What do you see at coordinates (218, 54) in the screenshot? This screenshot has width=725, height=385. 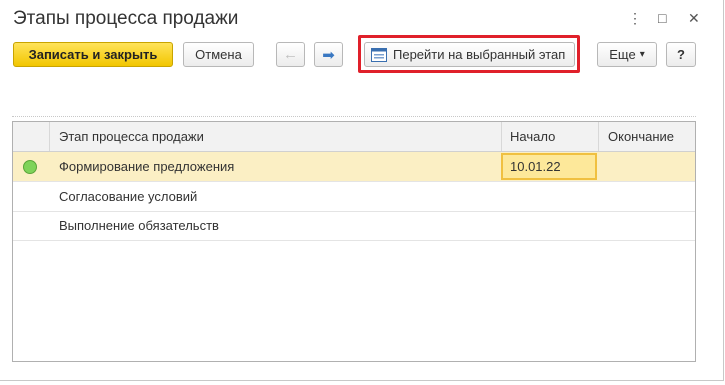 I see `cancel-button: Отмена` at bounding box center [218, 54].